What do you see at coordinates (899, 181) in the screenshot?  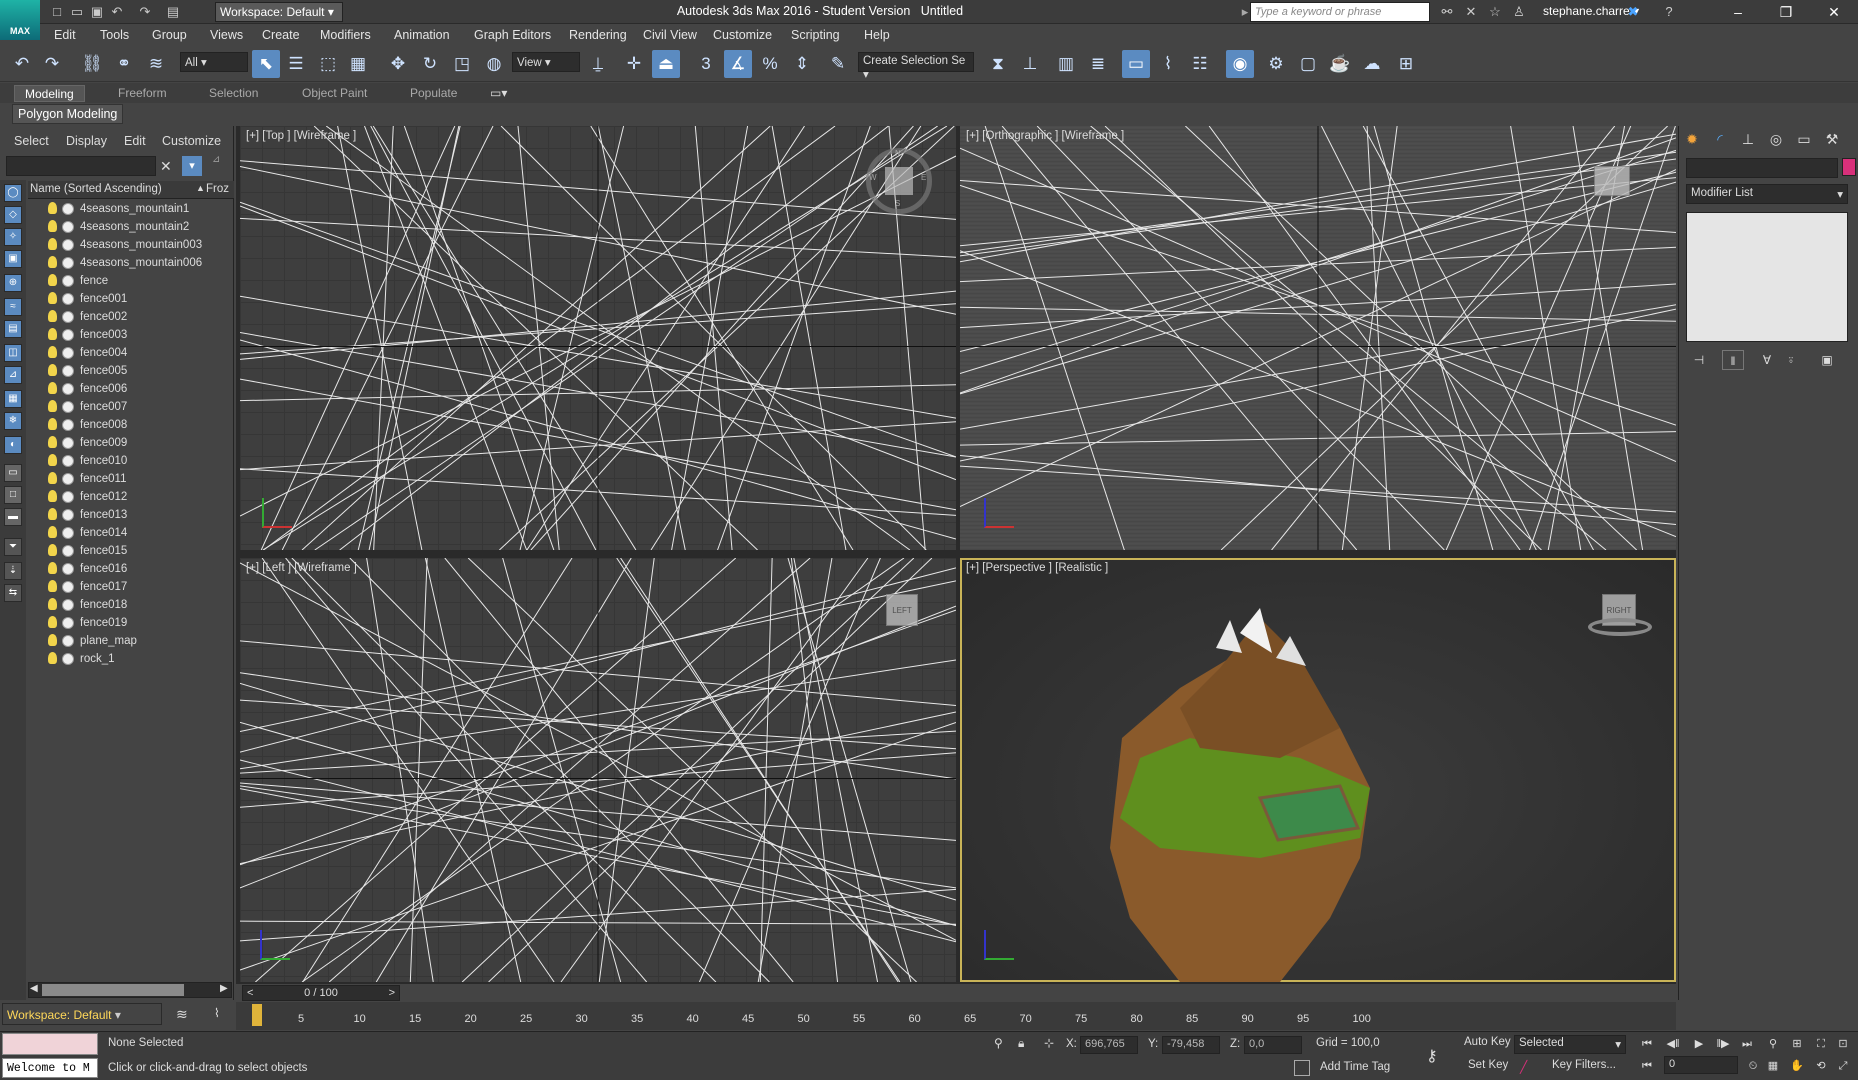 I see `viewcube-top-face` at bounding box center [899, 181].